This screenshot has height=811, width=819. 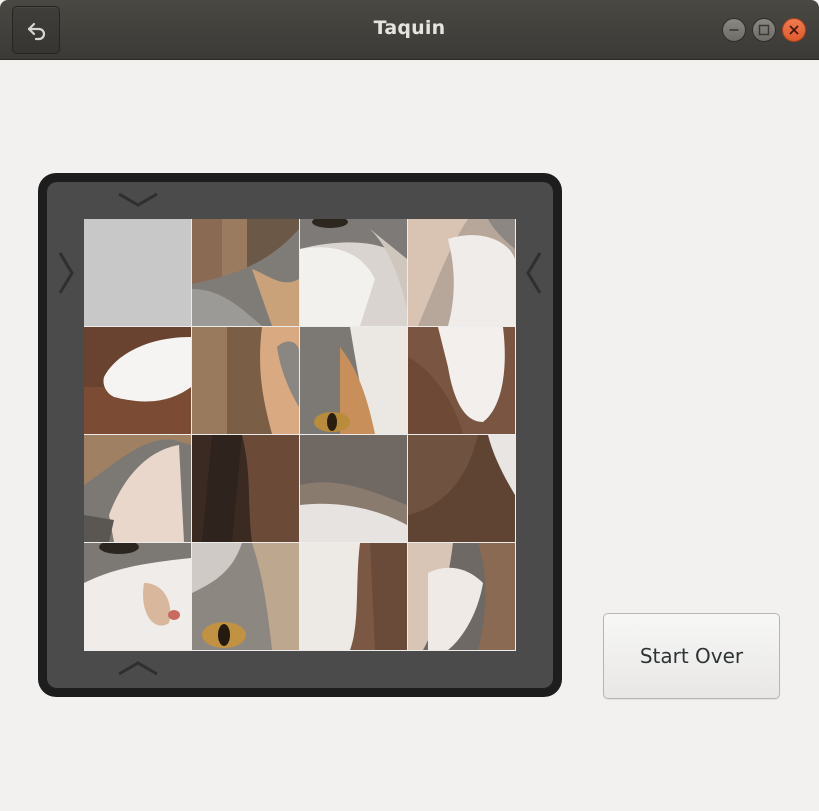 I want to click on chevron-down-icon, so click(x=138, y=199).